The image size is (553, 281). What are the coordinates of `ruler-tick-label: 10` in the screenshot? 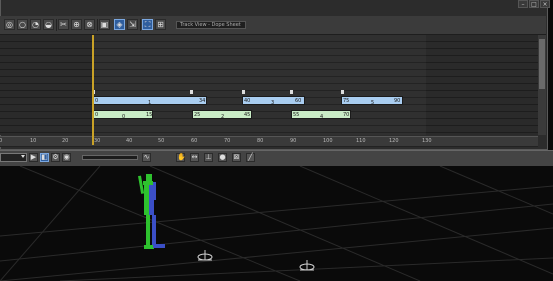 It's located at (33, 141).